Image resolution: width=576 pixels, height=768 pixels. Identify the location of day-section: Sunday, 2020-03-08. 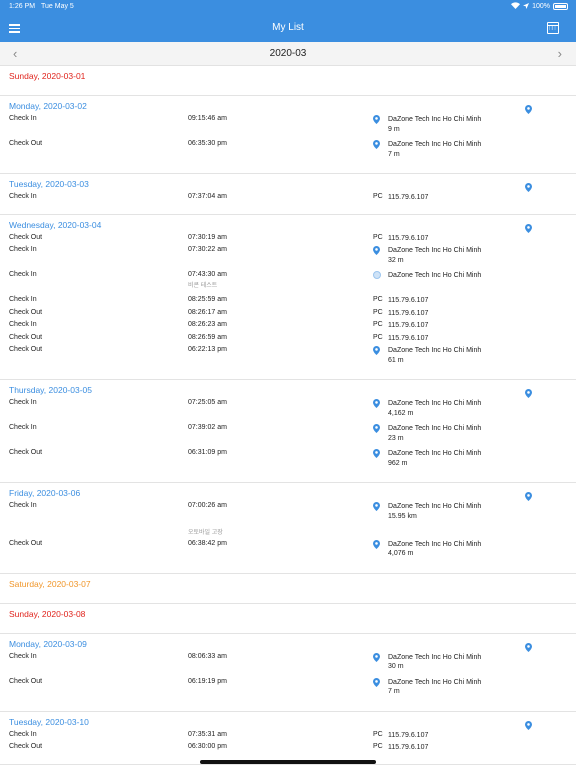
(288, 619).